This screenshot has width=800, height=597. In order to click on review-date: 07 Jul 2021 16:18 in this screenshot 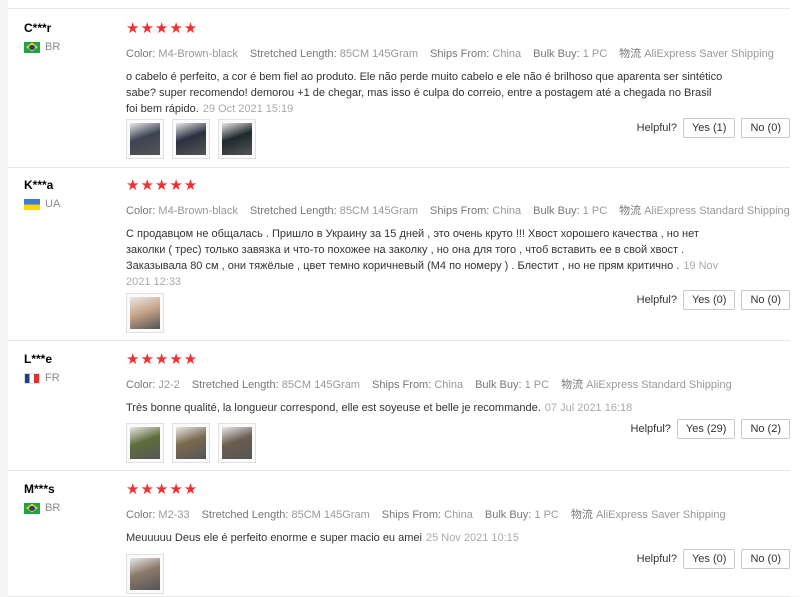, I will do `click(588, 408)`.